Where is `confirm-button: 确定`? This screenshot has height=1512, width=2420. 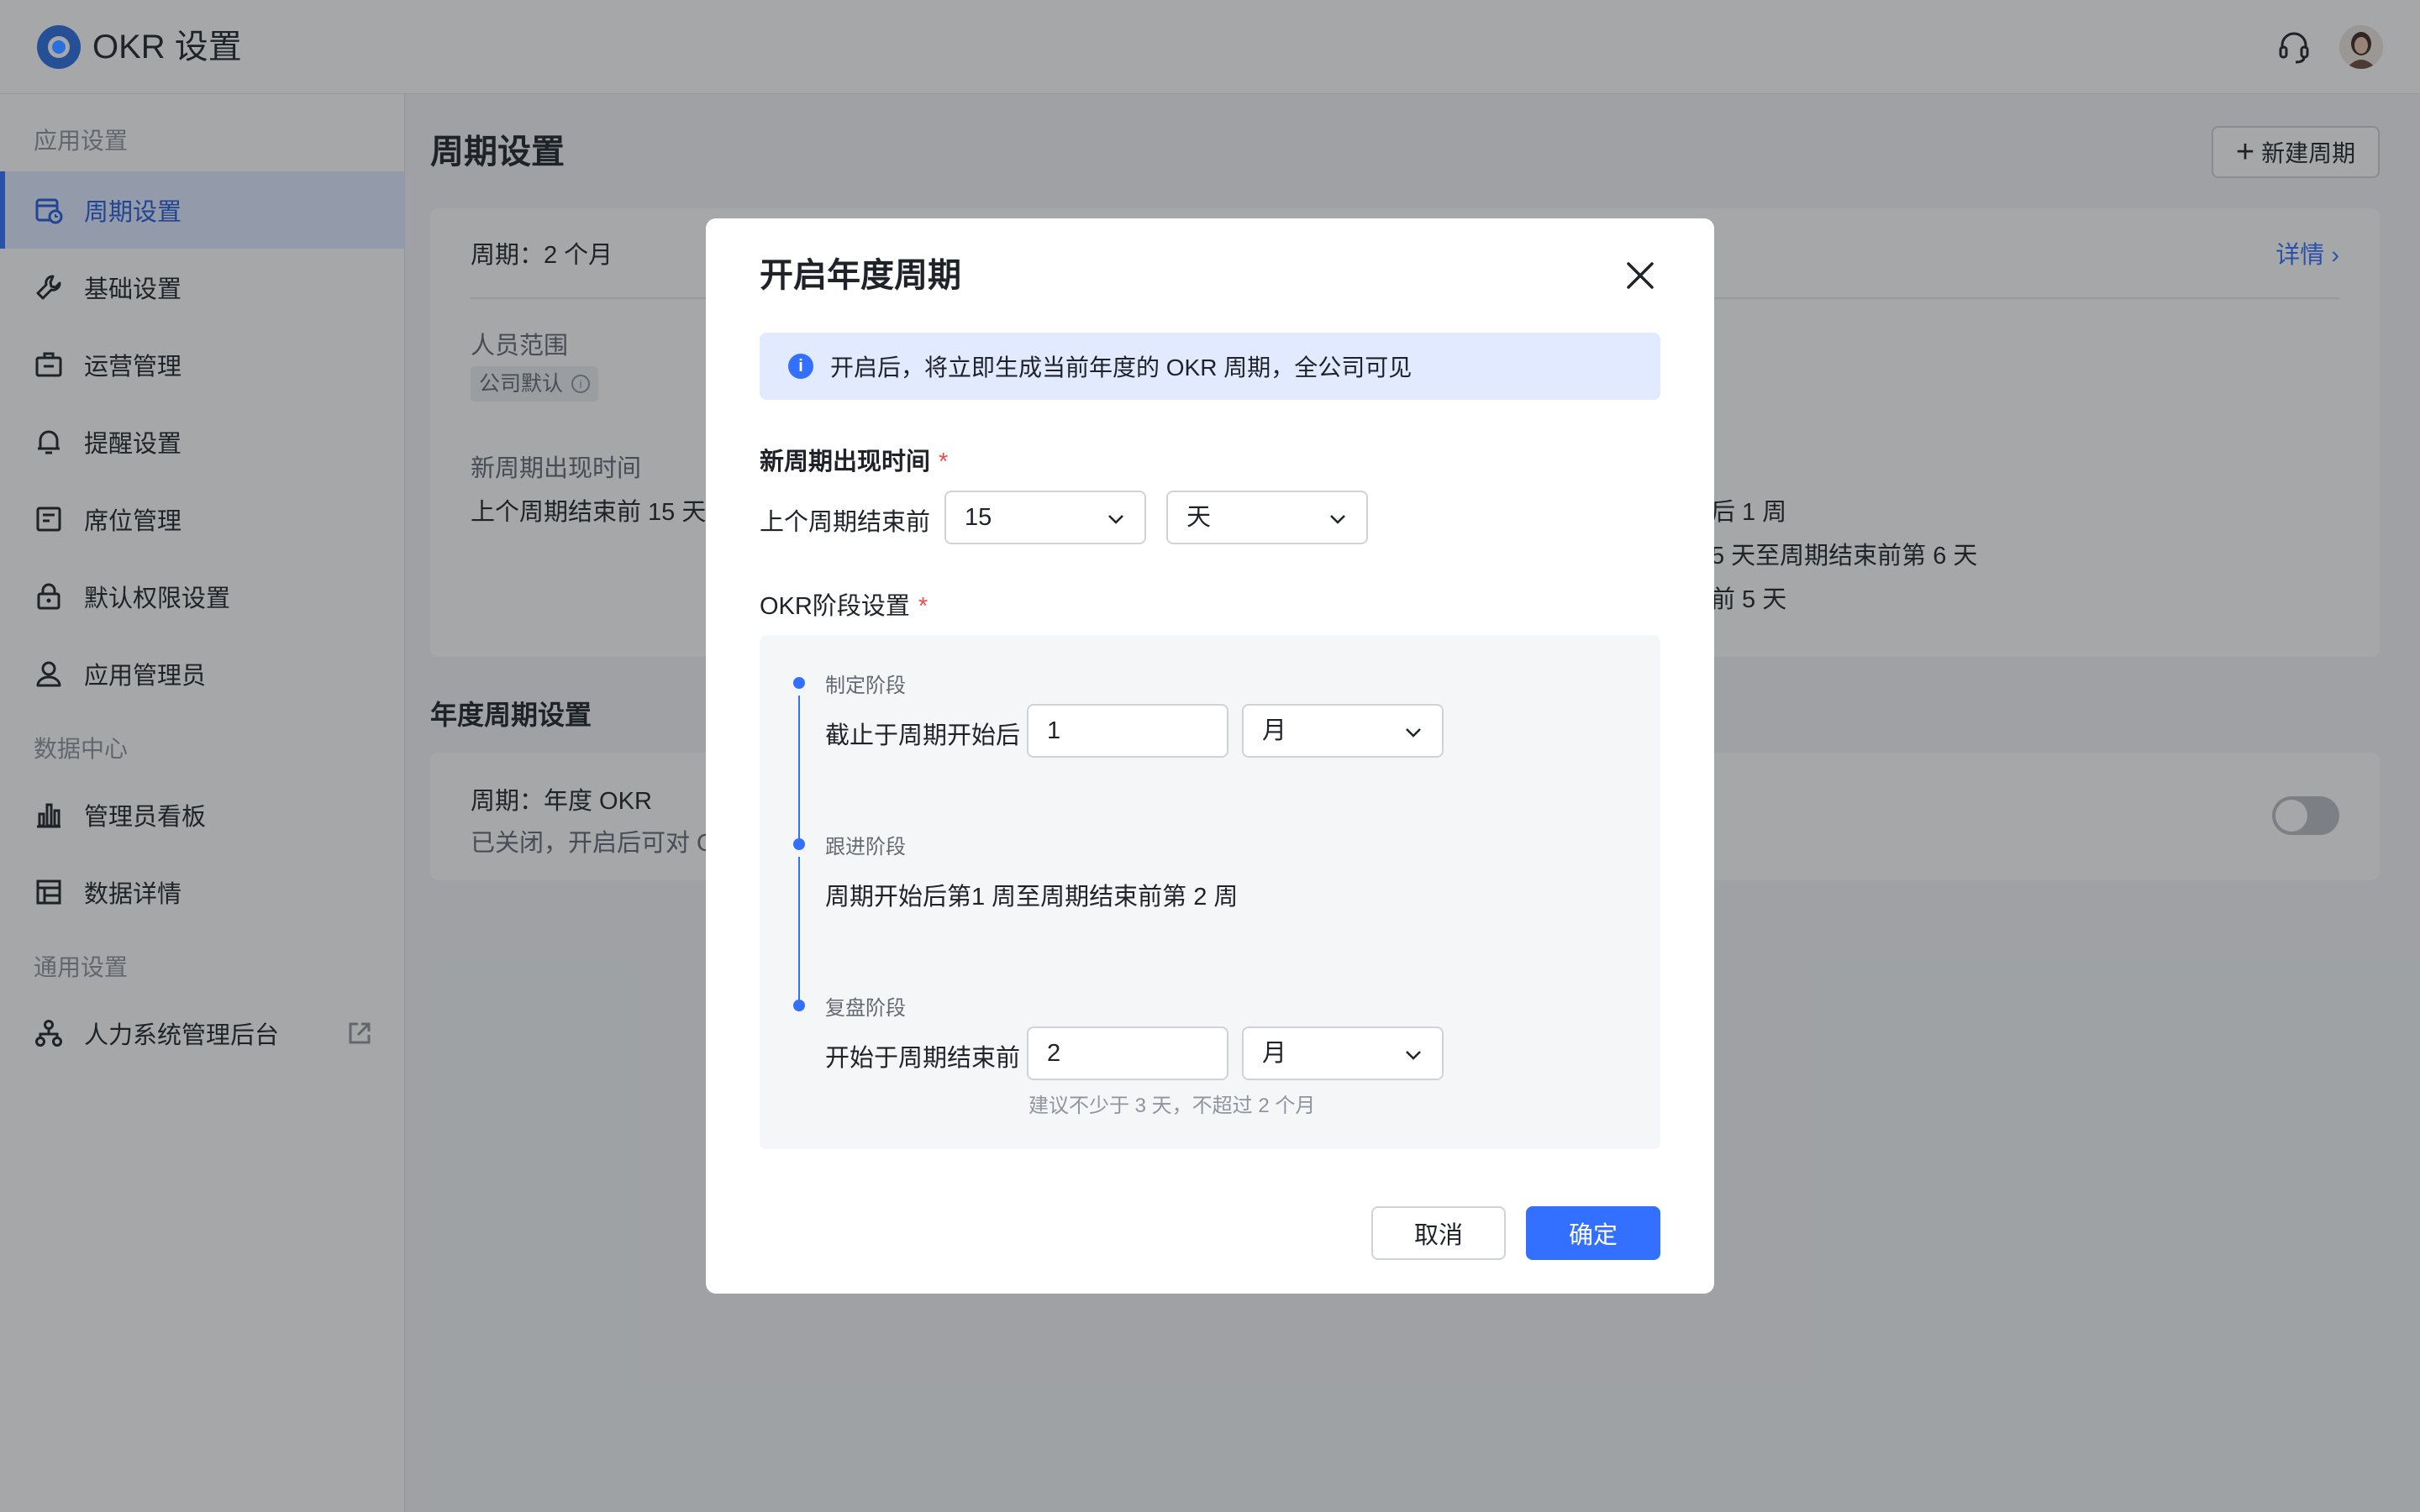
confirm-button: 确定 is located at coordinates (1593, 1233).